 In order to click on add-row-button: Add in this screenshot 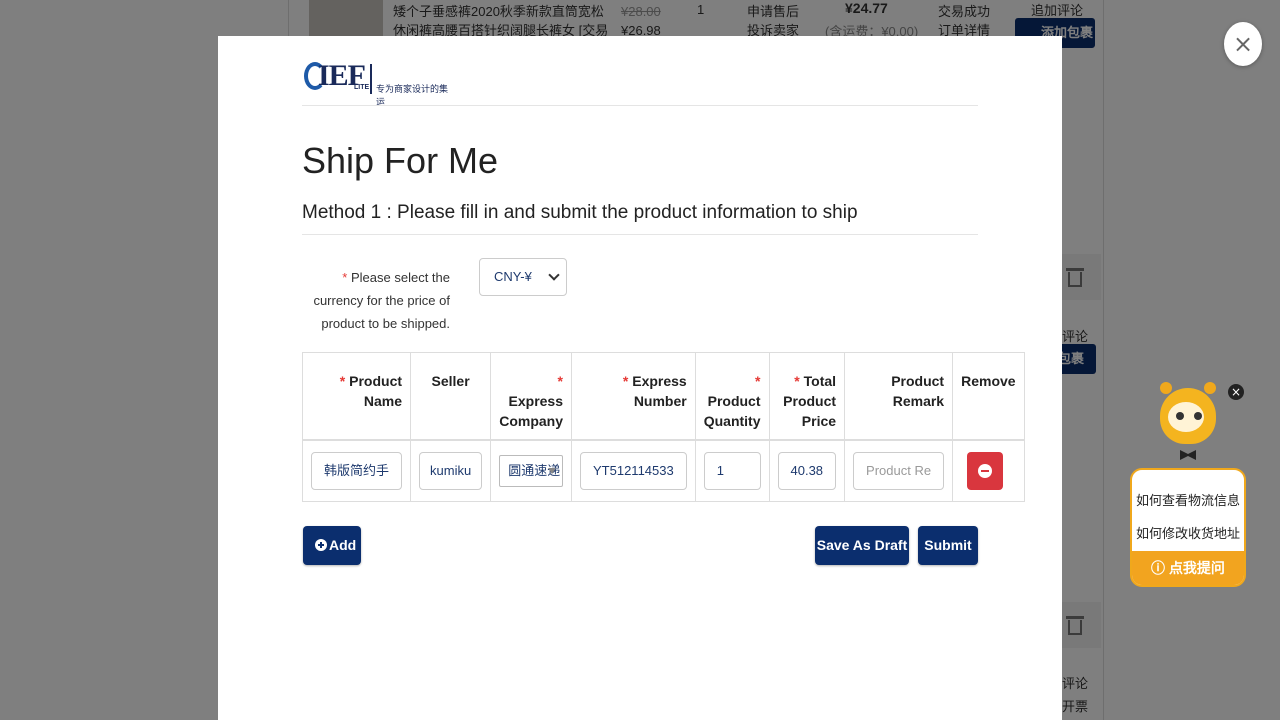, I will do `click(332, 545)`.